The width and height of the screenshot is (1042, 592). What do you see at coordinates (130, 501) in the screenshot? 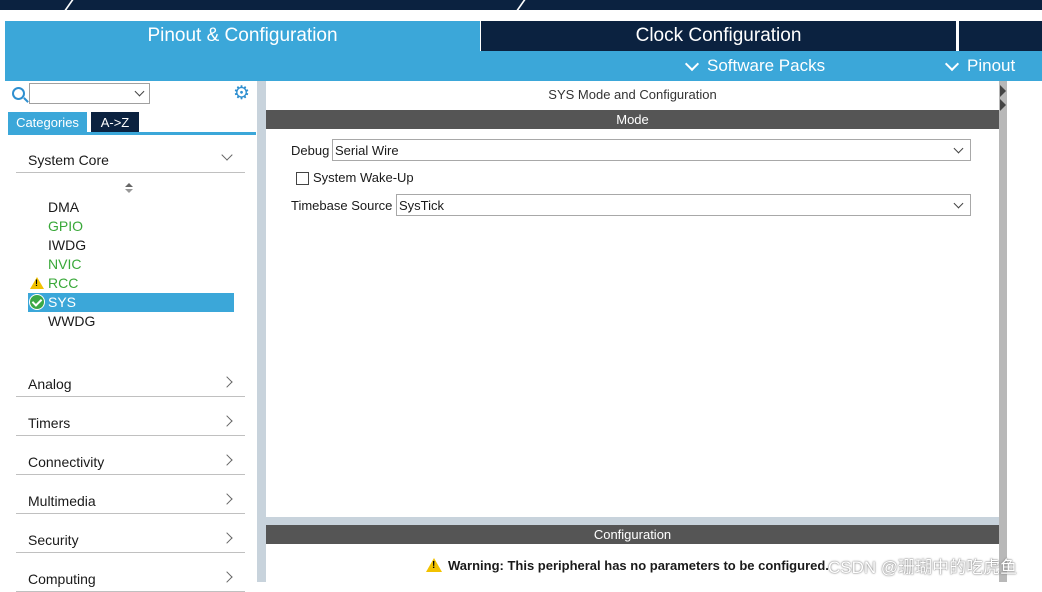
I see `category-multimedia: Multimedia` at bounding box center [130, 501].